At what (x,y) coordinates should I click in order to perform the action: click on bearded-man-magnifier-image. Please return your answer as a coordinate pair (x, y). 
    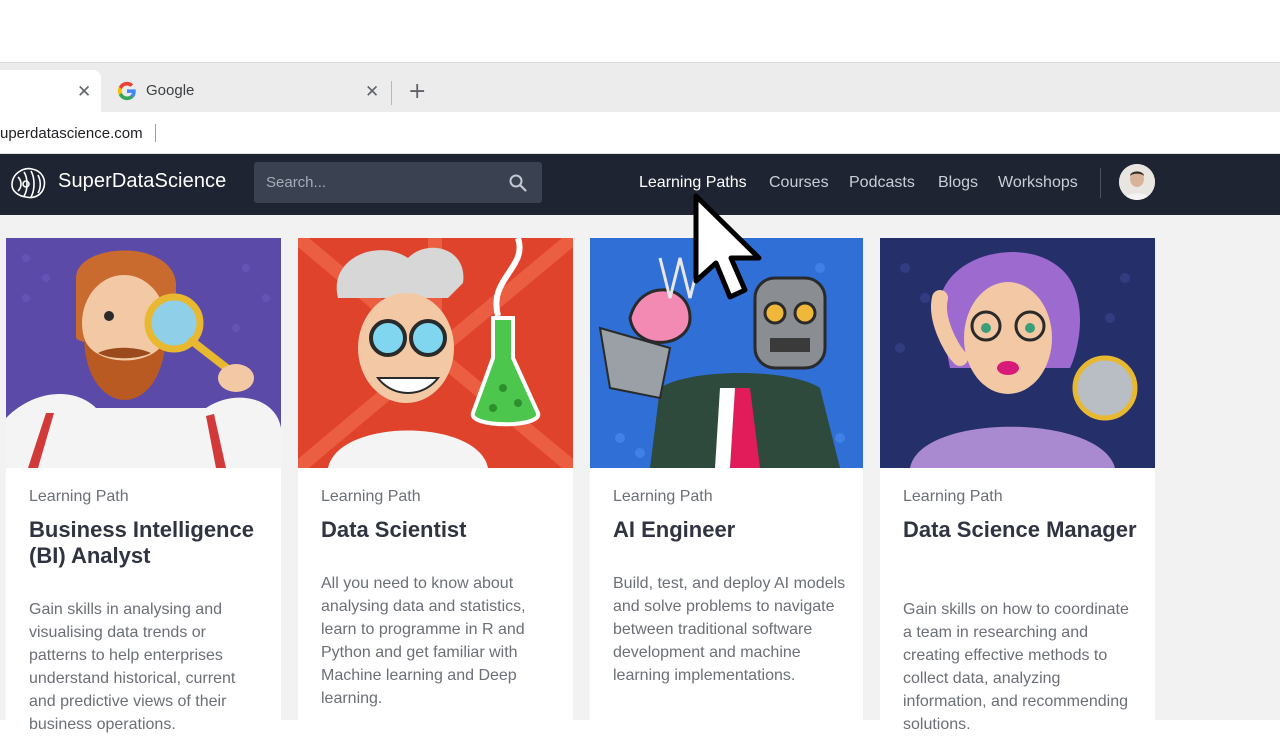
    Looking at the image, I should click on (143, 353).